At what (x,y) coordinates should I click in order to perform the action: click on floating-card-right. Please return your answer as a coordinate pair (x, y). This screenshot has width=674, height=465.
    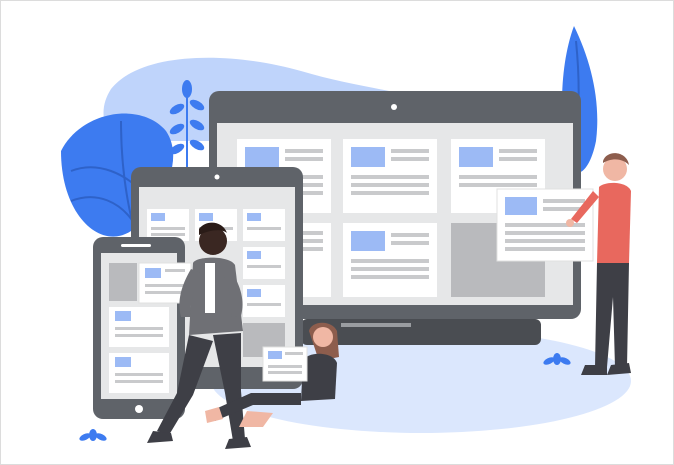
    Looking at the image, I should click on (545, 225).